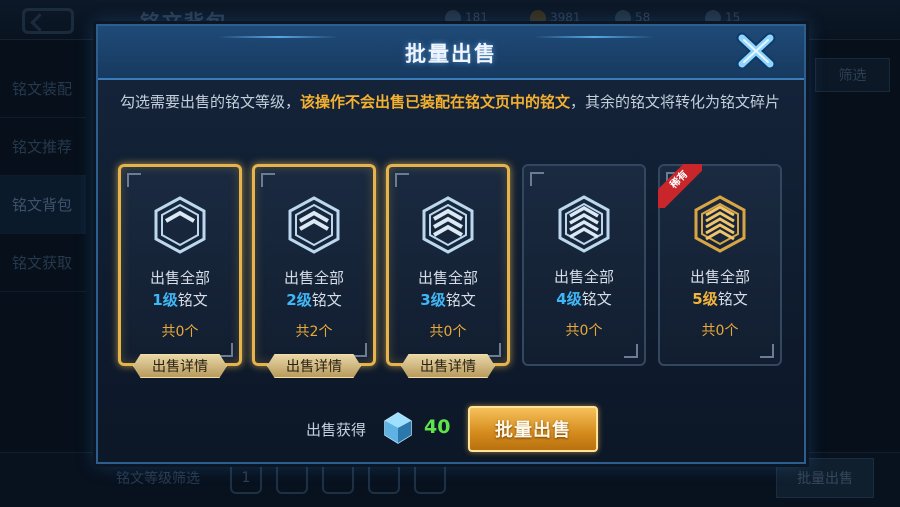 This screenshot has width=900, height=507. I want to click on card-count: 共2个, so click(314, 332).